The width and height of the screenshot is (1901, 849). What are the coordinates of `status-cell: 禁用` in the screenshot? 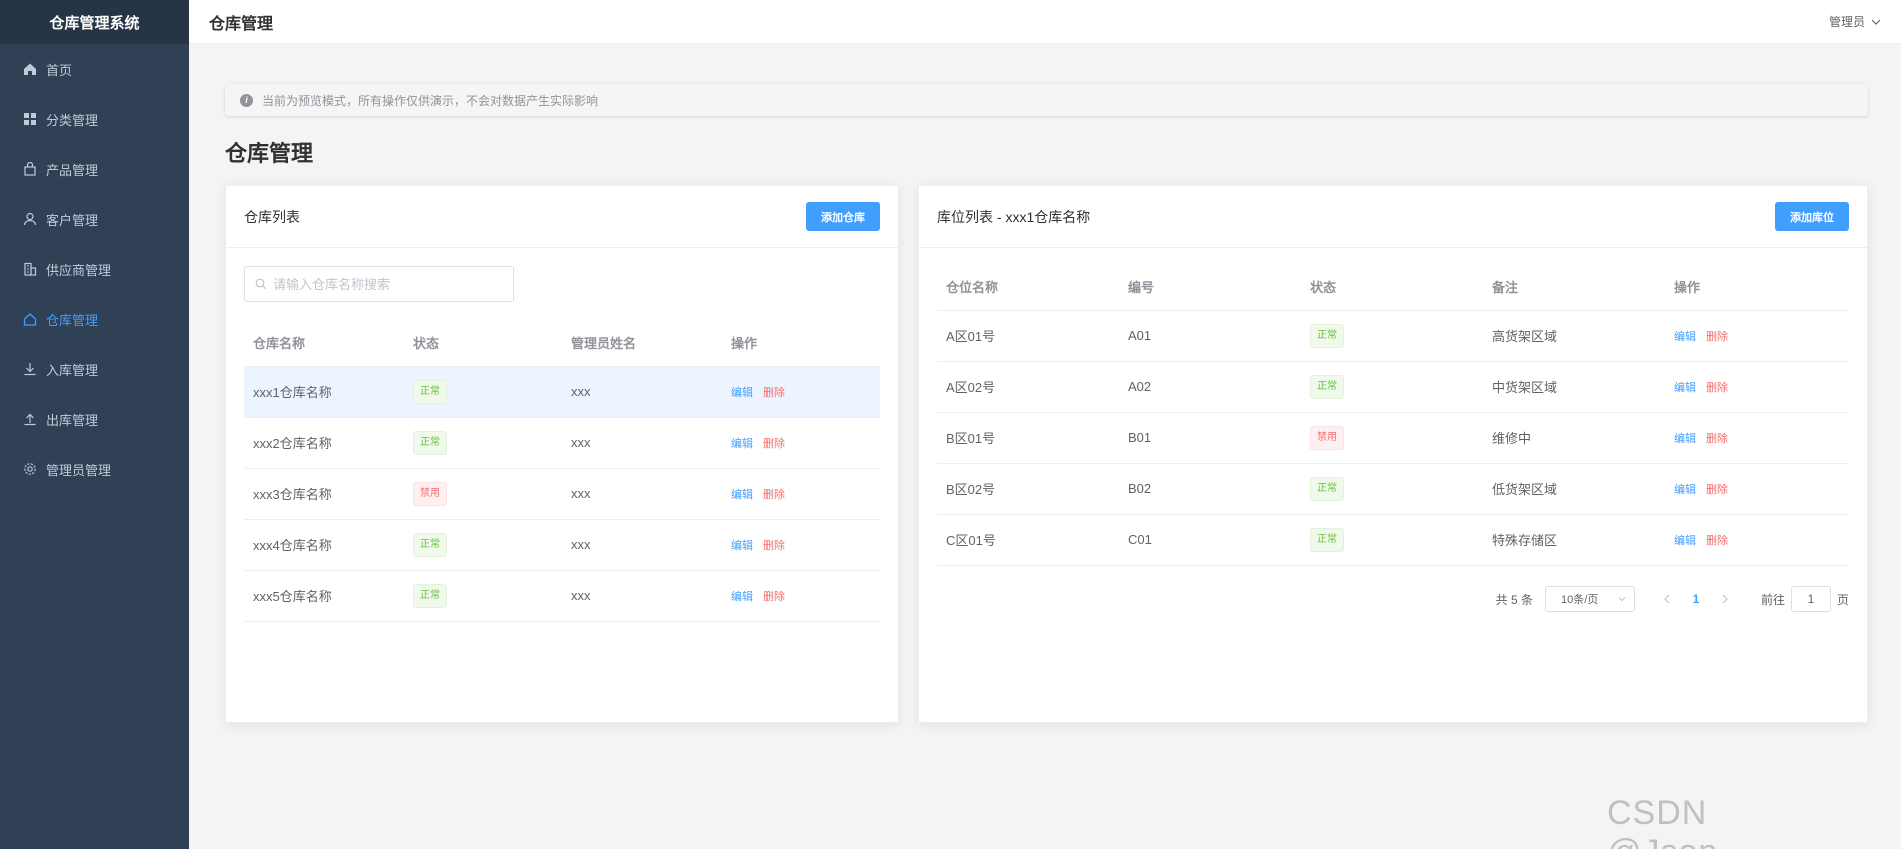 It's located at (1392, 438).